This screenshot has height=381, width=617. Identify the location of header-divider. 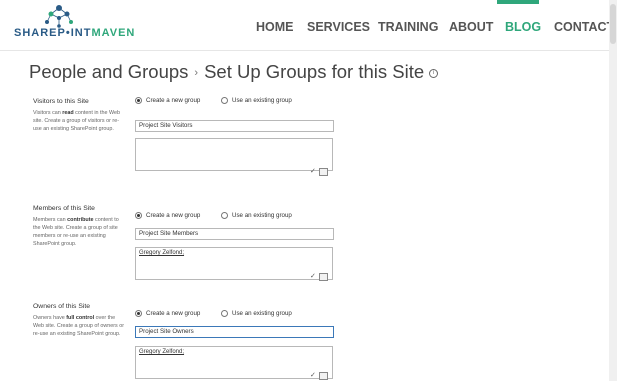
(304, 50).